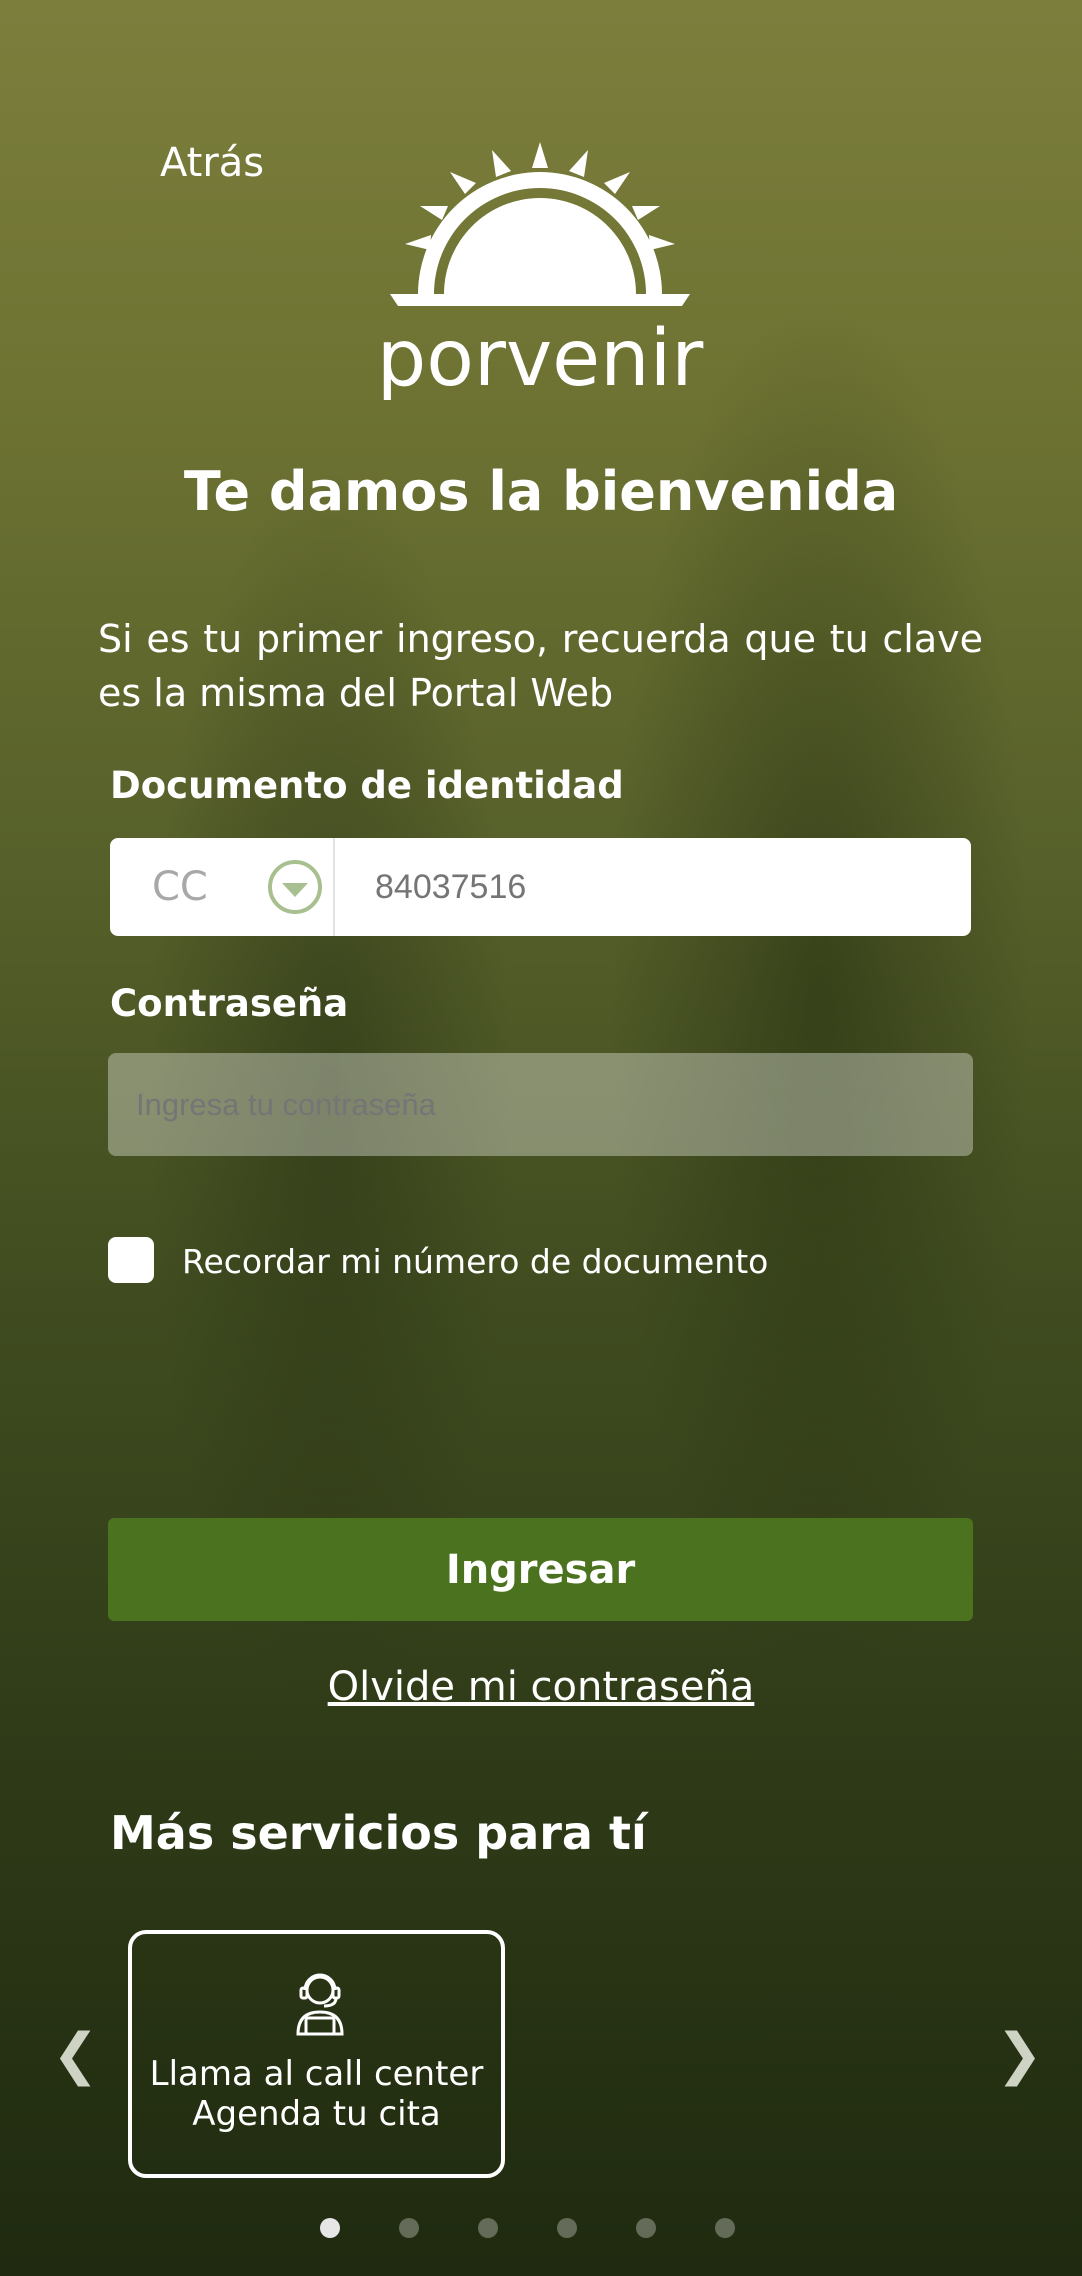  What do you see at coordinates (212, 163) in the screenshot?
I see `back-button: Atrás` at bounding box center [212, 163].